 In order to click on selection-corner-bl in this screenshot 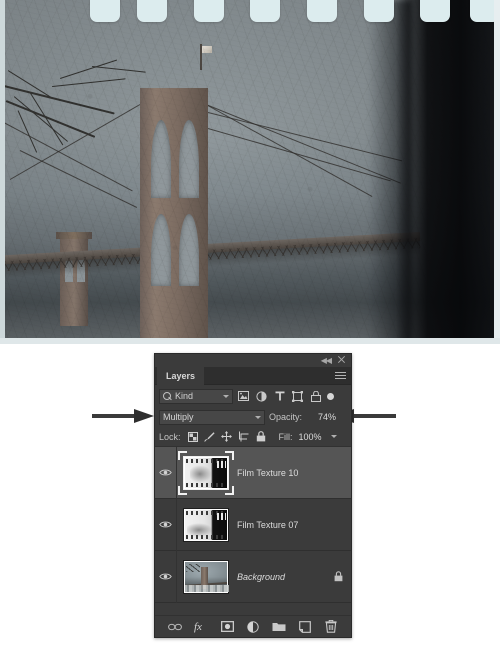, I will do `click(182, 490)`.